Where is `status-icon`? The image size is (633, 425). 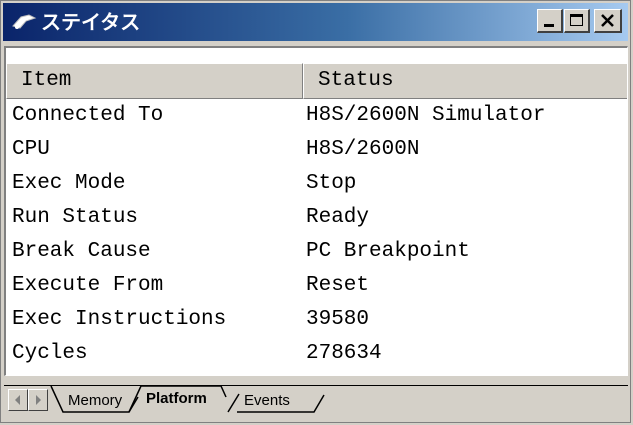 status-icon is located at coordinates (24, 21).